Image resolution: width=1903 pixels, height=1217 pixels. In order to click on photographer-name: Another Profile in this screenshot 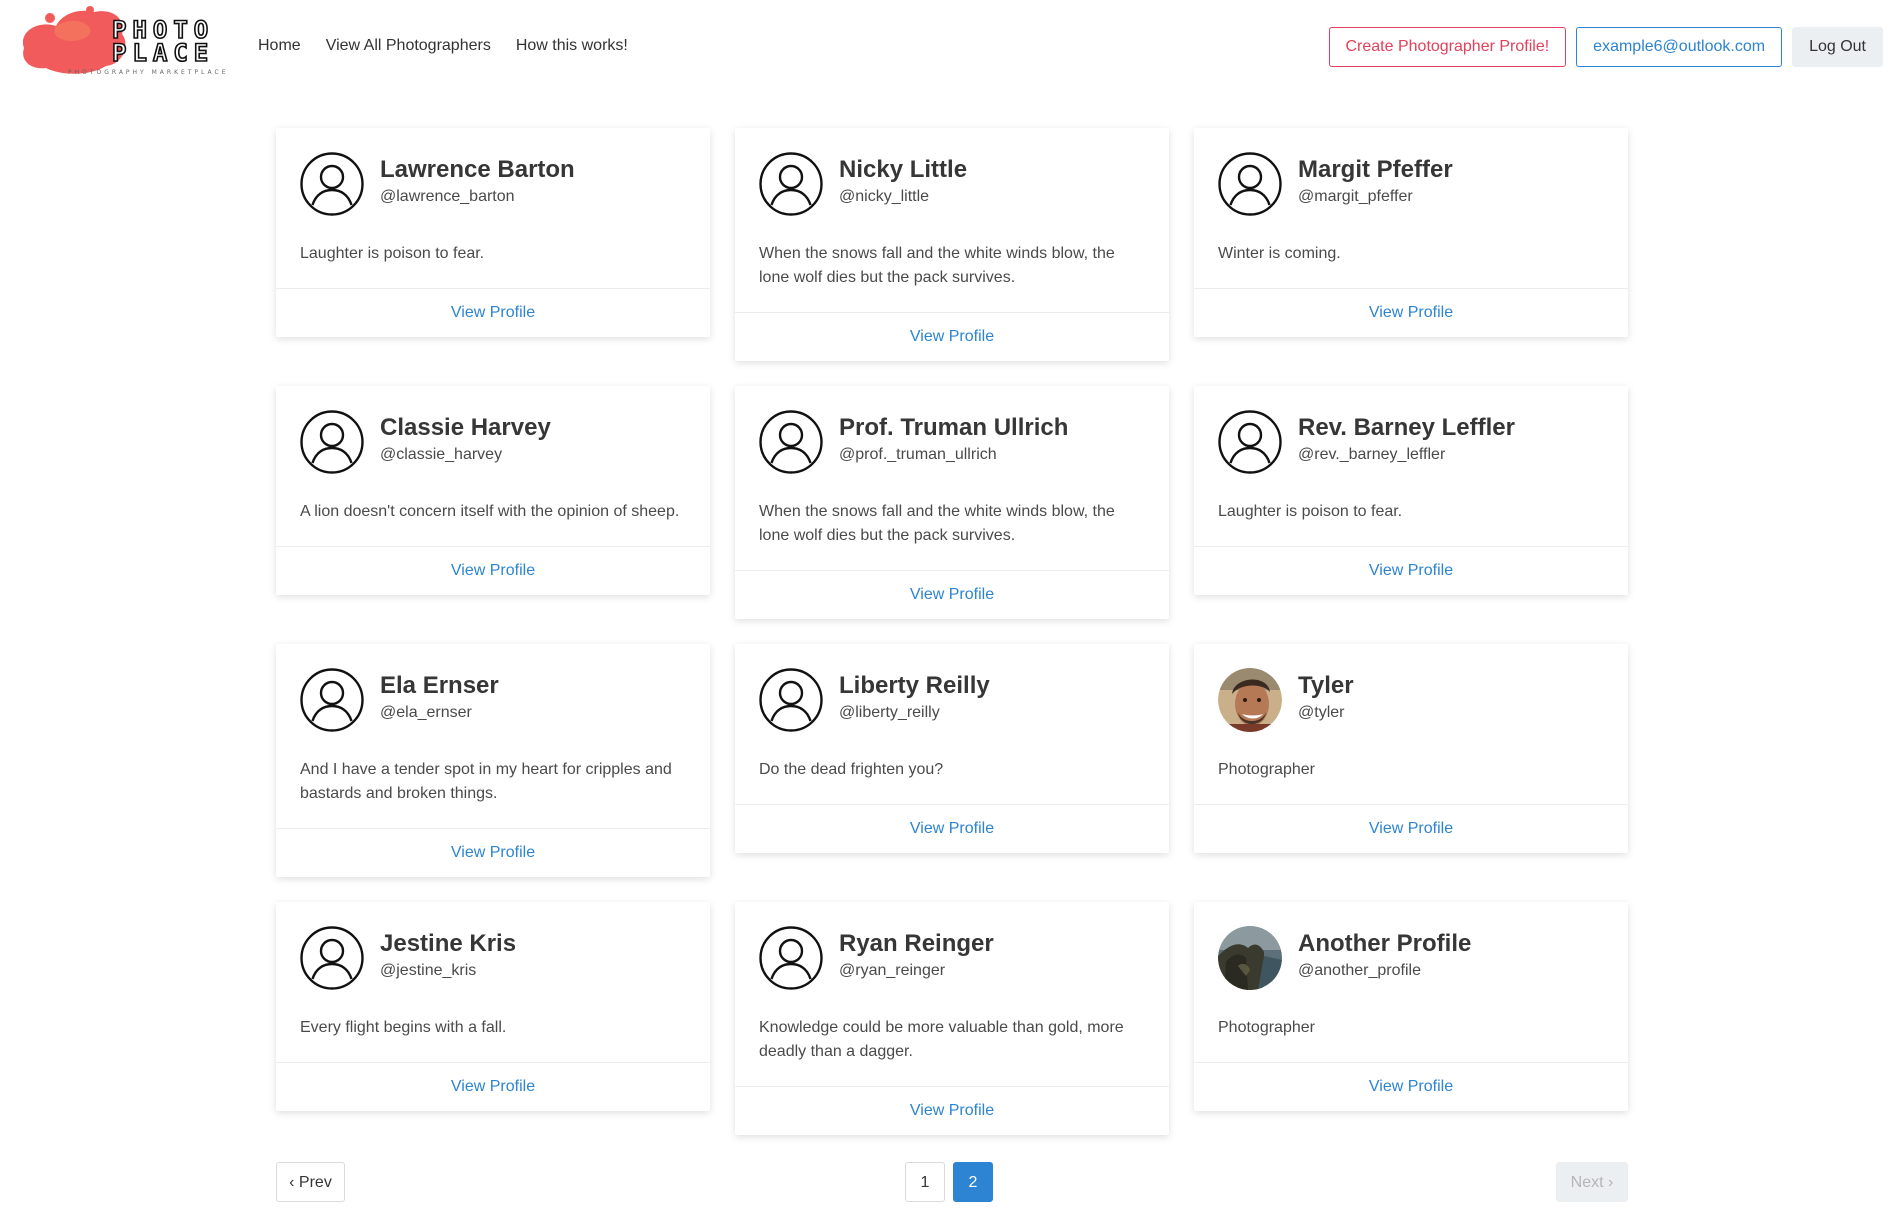, I will do `click(1385, 943)`.